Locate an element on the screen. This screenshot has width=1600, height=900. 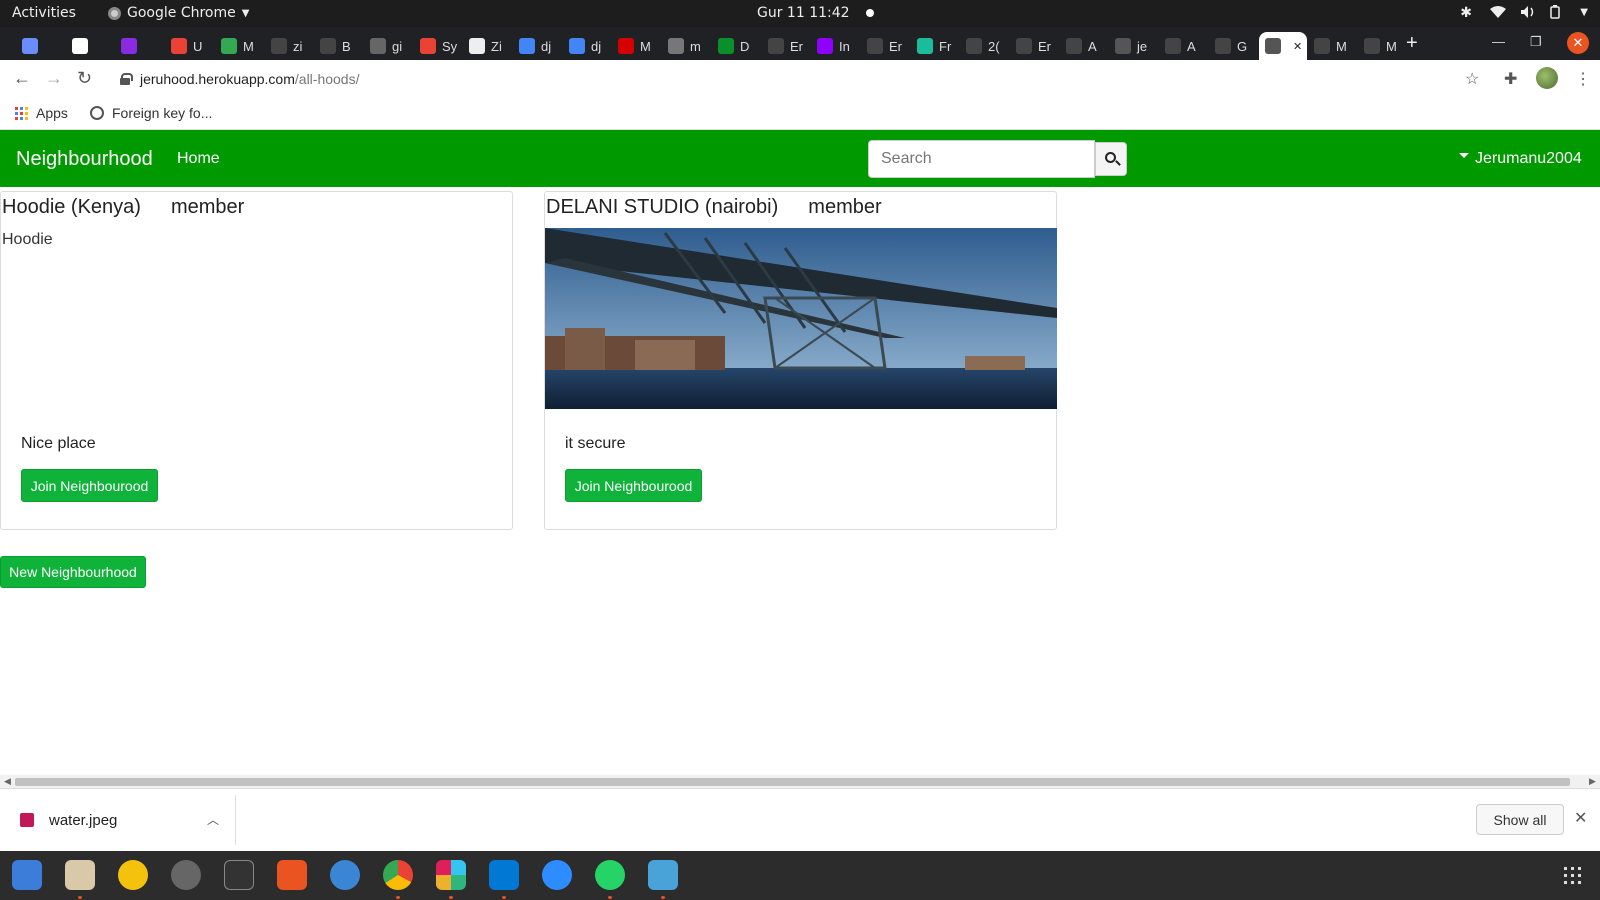
restore-button: ❐ is located at coordinates (1536, 42).